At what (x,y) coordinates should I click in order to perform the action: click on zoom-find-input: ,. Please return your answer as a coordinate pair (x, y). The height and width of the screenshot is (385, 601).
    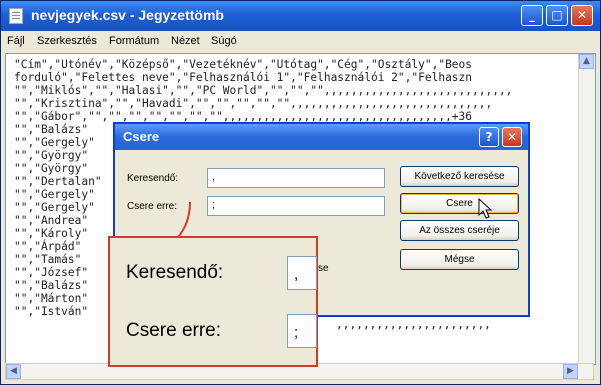
    Looking at the image, I should click on (302, 273).